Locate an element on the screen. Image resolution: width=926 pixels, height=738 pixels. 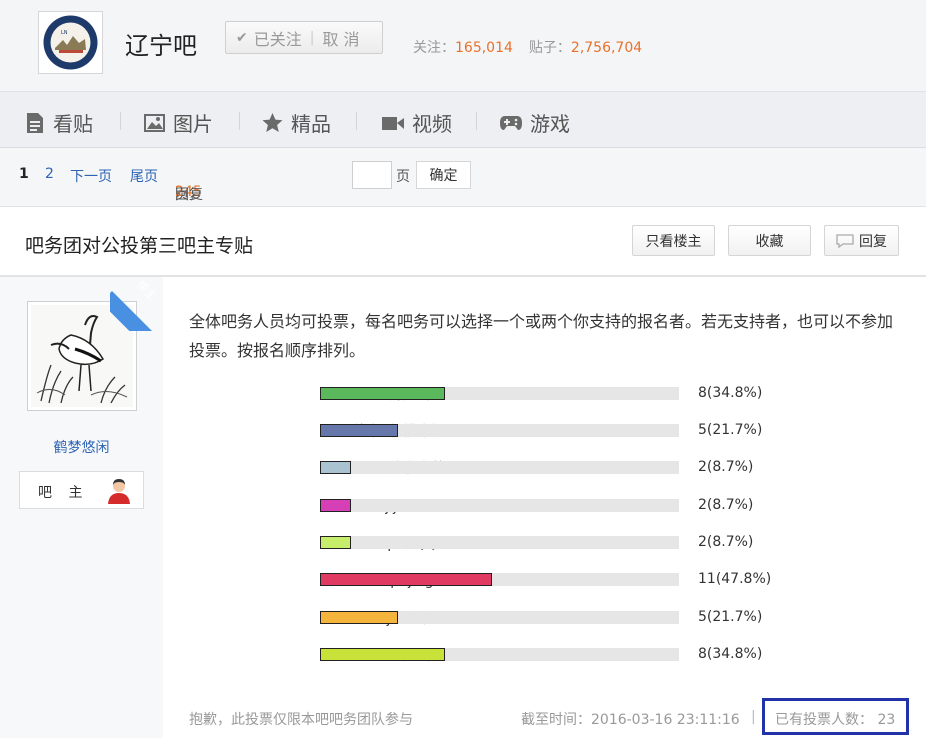
poll-deadline: 截至时间：2016-03-16 23:11:16 is located at coordinates (630, 720).